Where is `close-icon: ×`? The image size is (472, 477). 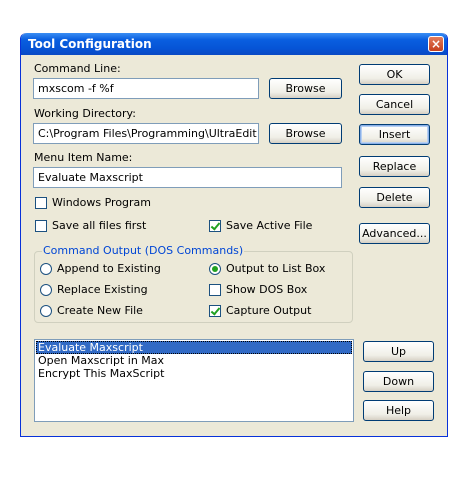 close-icon: × is located at coordinates (436, 44).